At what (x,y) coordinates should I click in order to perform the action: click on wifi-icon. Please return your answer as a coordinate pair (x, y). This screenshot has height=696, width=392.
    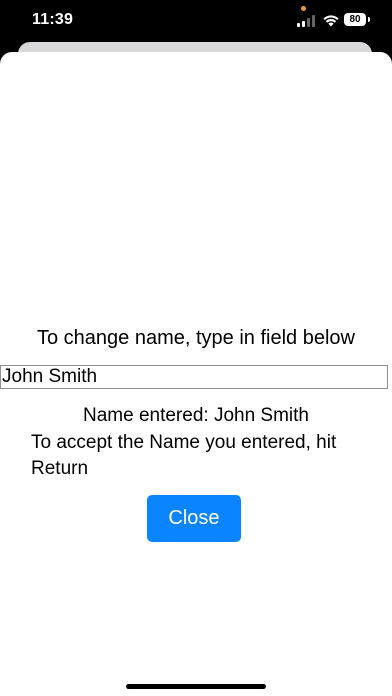
    Looking at the image, I should click on (331, 21).